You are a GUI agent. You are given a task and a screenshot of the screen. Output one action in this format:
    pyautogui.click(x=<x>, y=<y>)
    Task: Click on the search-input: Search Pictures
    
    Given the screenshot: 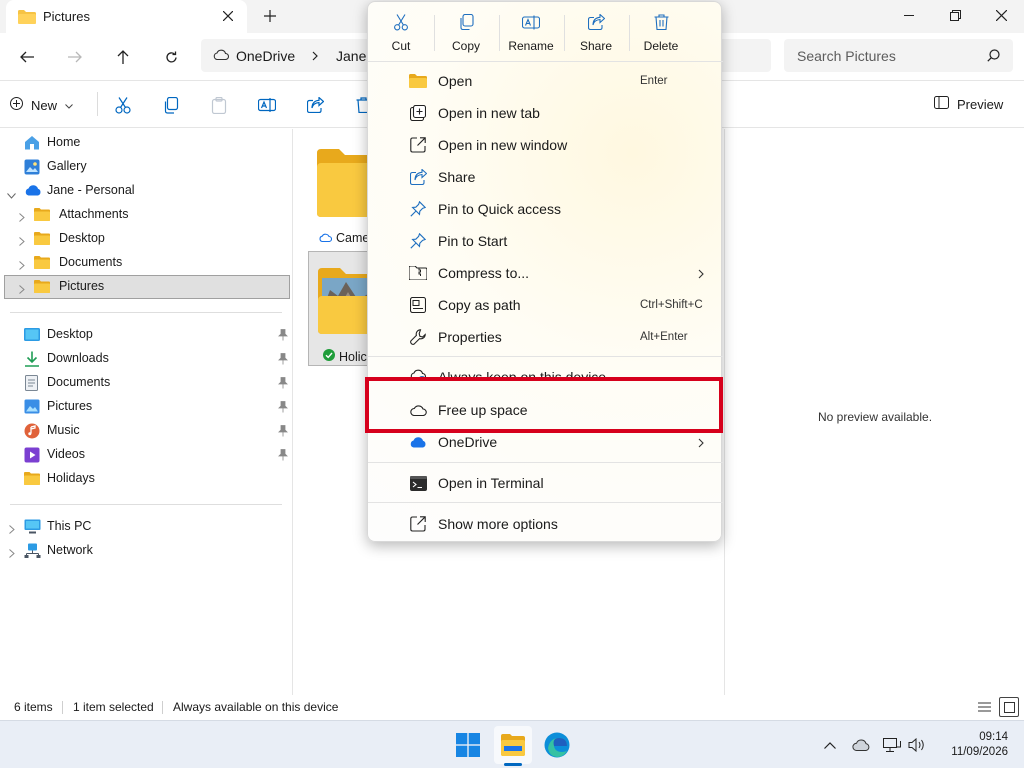 What is the action you would take?
    pyautogui.click(x=898, y=55)
    